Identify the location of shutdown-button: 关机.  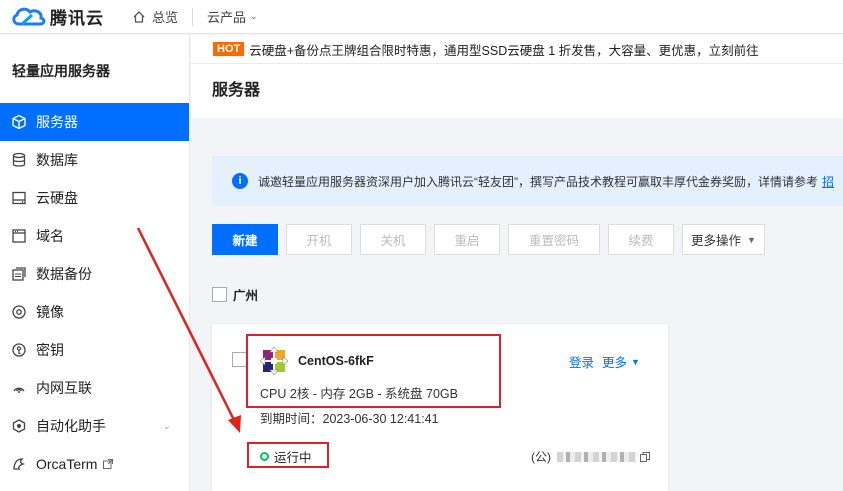
(393, 239).